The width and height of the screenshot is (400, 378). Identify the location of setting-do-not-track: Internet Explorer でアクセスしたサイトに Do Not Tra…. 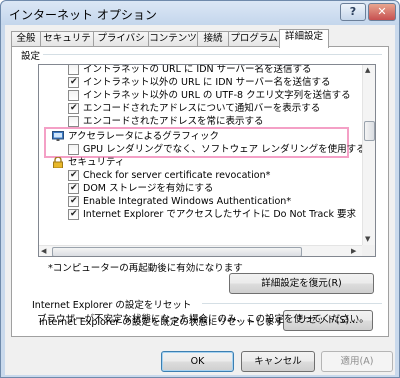
(198, 214).